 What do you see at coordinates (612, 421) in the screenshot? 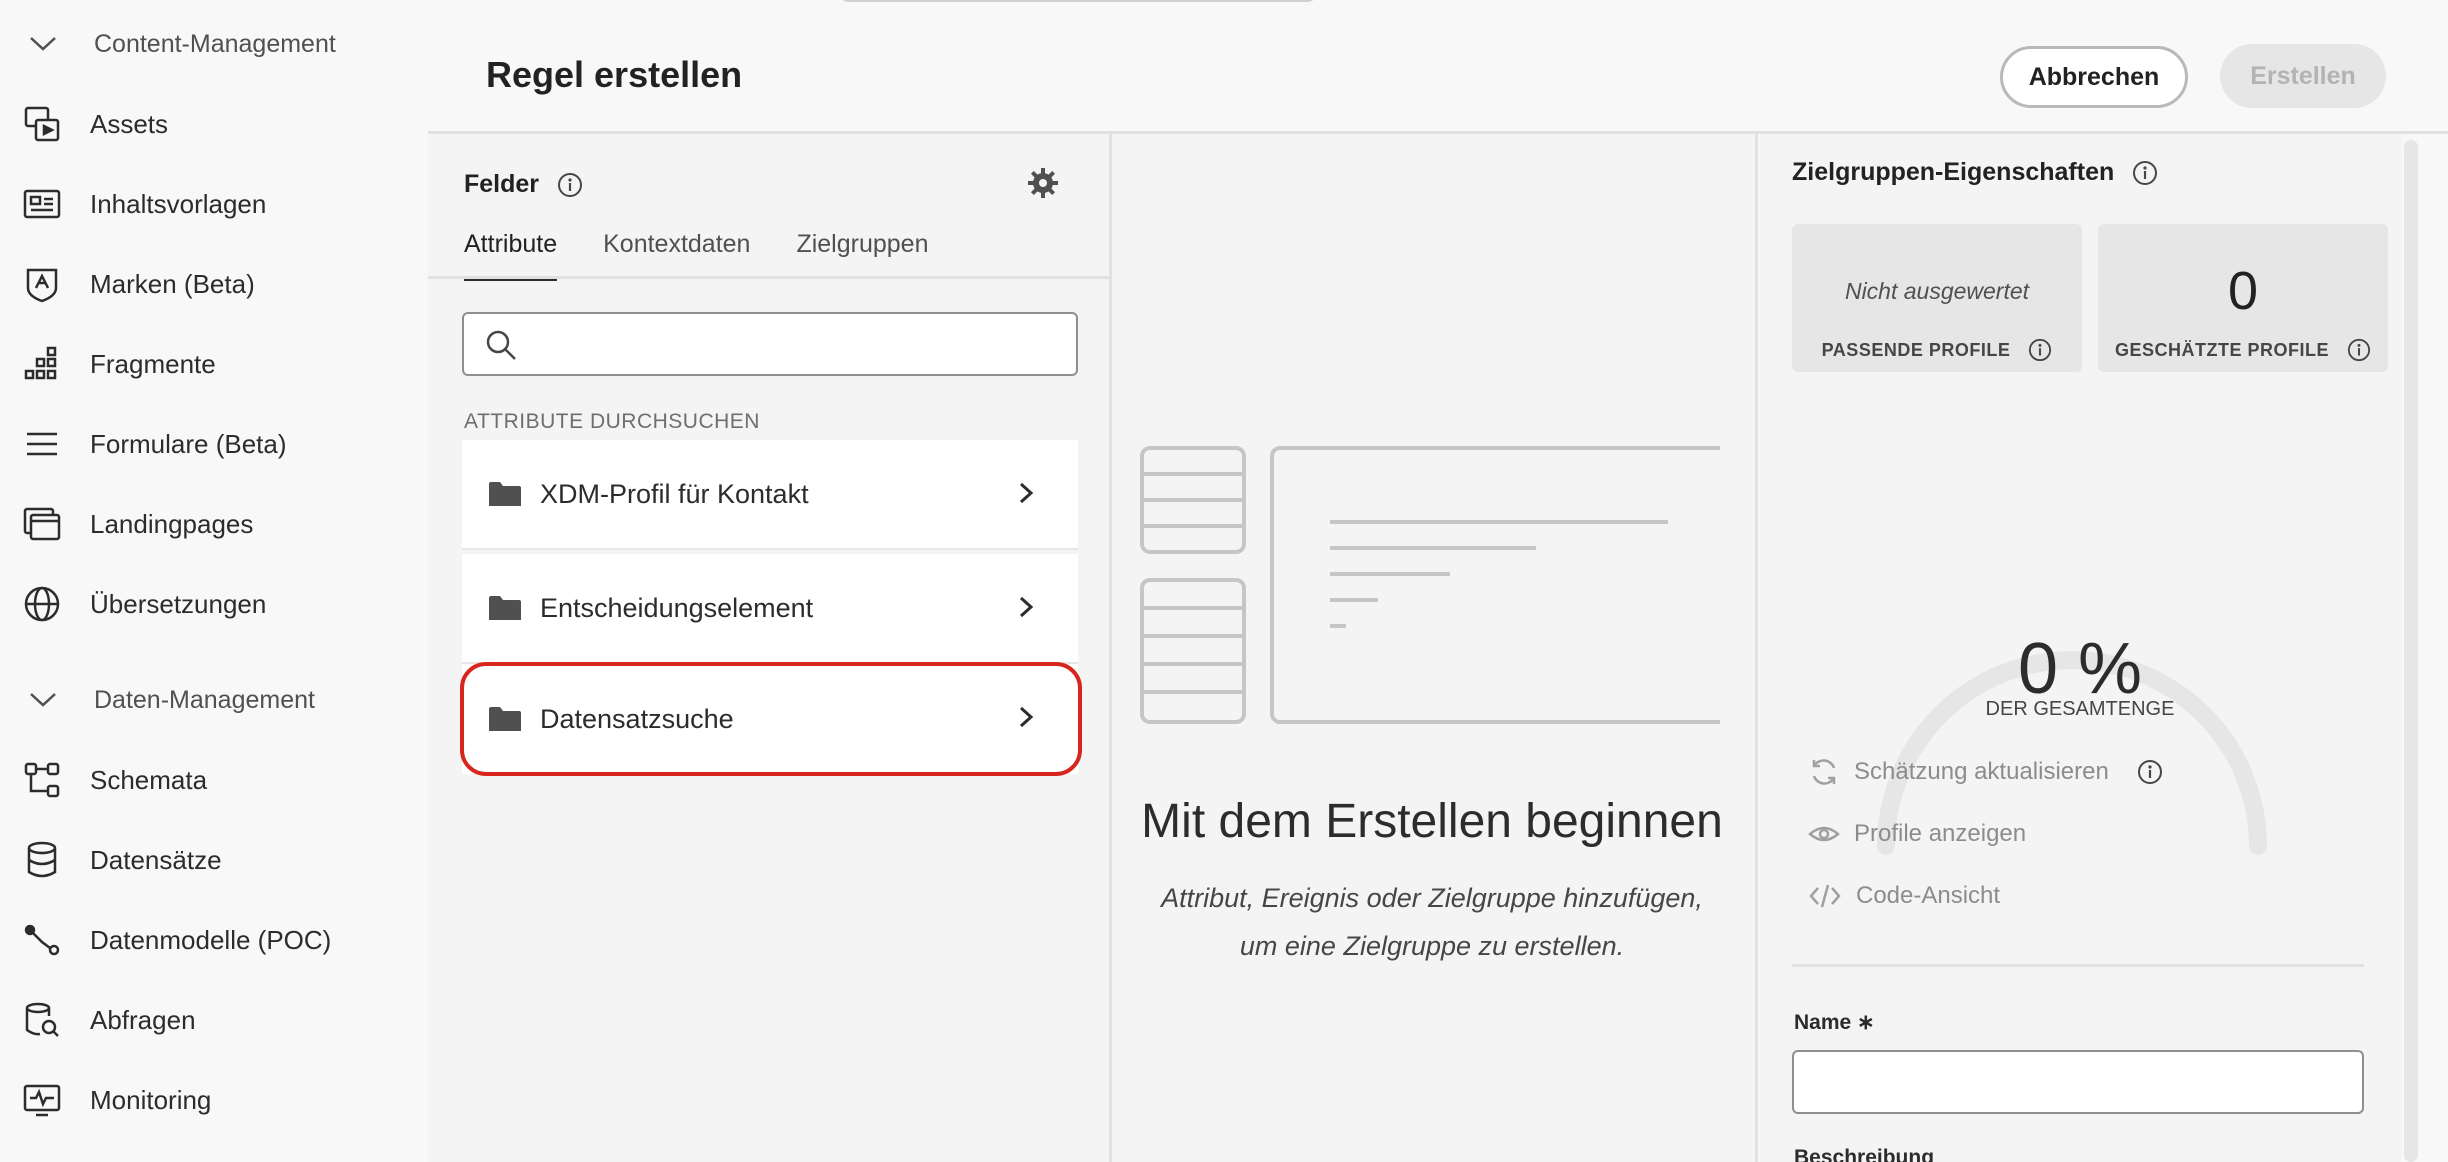
I see `browse-attributes-label: ATTRIBUTE DURCHSUCHEN` at bounding box center [612, 421].